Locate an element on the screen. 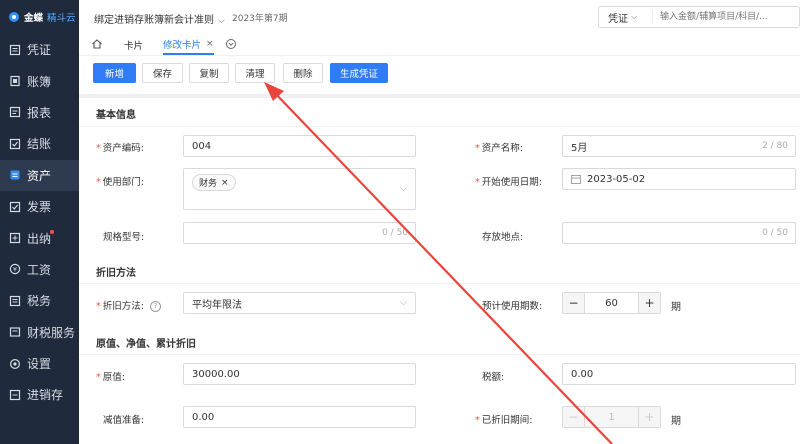  sidebar-item-inventory: 进销存 is located at coordinates (39, 394).